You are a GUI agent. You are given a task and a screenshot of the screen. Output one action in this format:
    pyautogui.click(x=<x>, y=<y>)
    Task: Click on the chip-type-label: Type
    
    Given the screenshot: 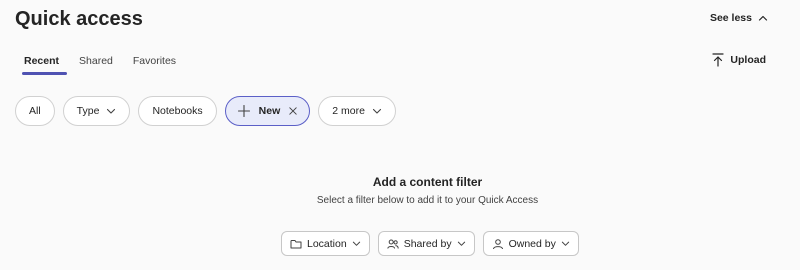 What is the action you would take?
    pyautogui.click(x=88, y=111)
    